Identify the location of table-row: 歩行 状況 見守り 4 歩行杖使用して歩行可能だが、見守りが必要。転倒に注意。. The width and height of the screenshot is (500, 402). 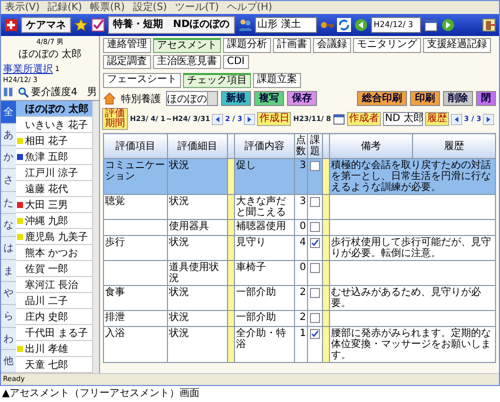
(300, 248).